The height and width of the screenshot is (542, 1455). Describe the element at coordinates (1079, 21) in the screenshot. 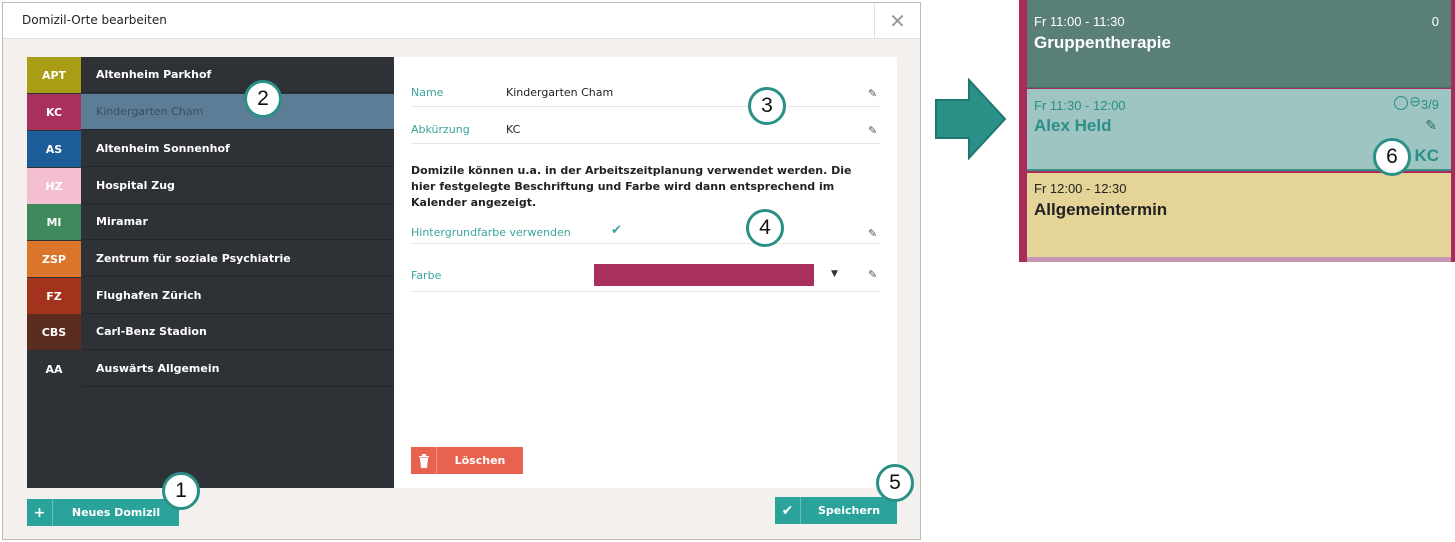

I see `slot-time: Fr 11:00 - 11:30` at that location.